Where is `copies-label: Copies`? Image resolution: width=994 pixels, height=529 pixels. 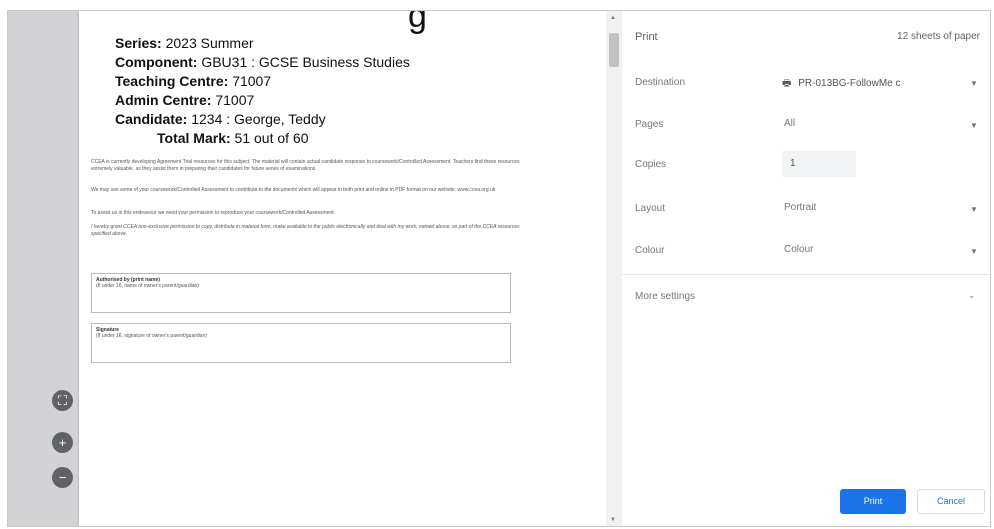
copies-label: Copies is located at coordinates (651, 164).